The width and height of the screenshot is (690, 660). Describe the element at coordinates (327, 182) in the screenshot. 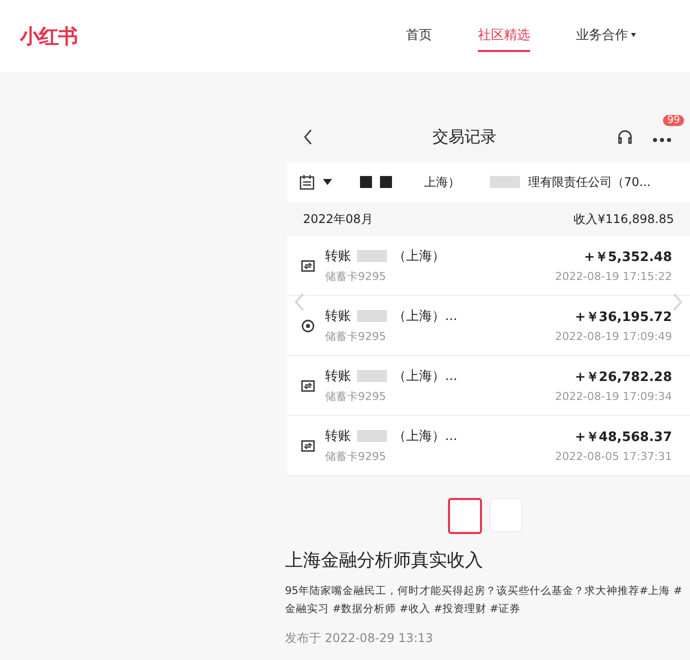

I see `dropdown-icon` at that location.